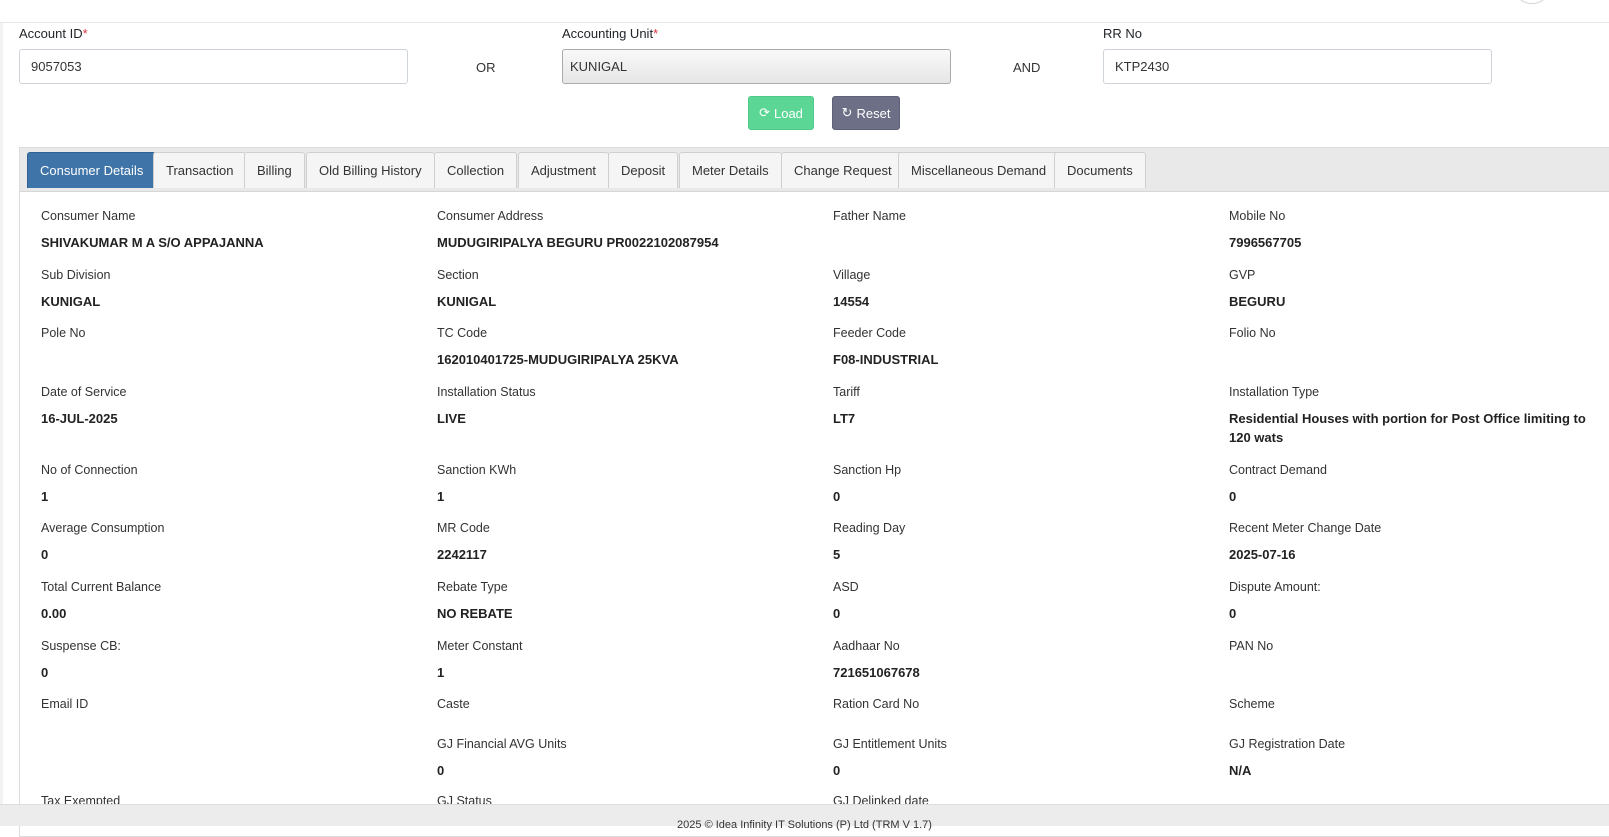  What do you see at coordinates (65, 704) in the screenshot?
I see `detail-label: Email ID` at bounding box center [65, 704].